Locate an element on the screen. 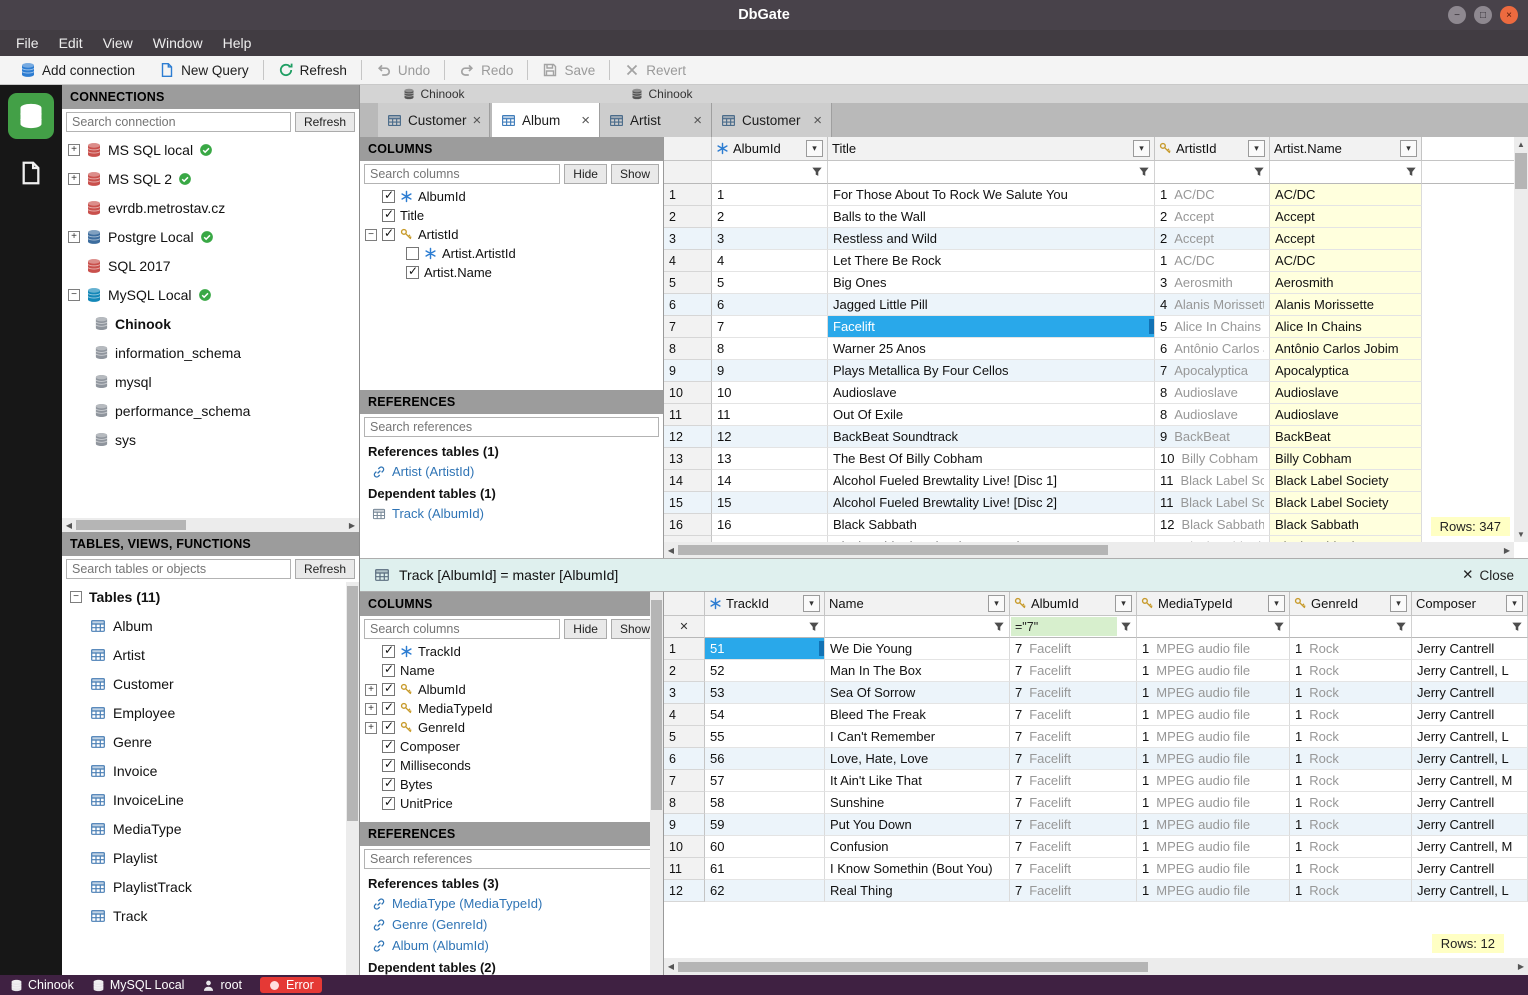 This screenshot has width=1528, height=995. grid-cell: Jerry Cantrell, L is located at coordinates (1470, 759).